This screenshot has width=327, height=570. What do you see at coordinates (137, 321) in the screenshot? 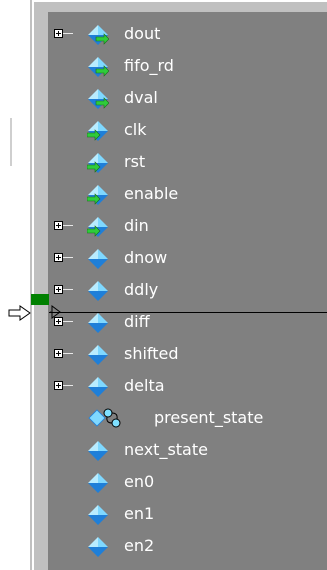
I see `signal-label: diff` at bounding box center [137, 321].